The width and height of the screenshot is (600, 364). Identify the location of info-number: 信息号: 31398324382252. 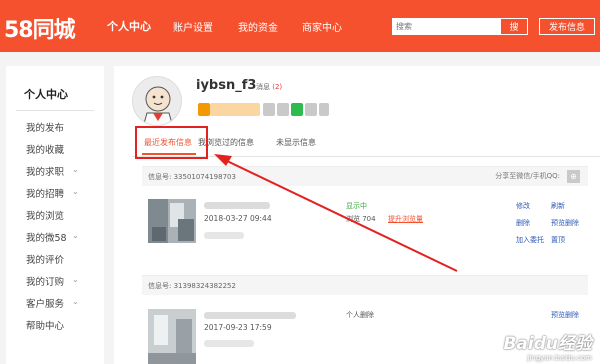
(192, 286).